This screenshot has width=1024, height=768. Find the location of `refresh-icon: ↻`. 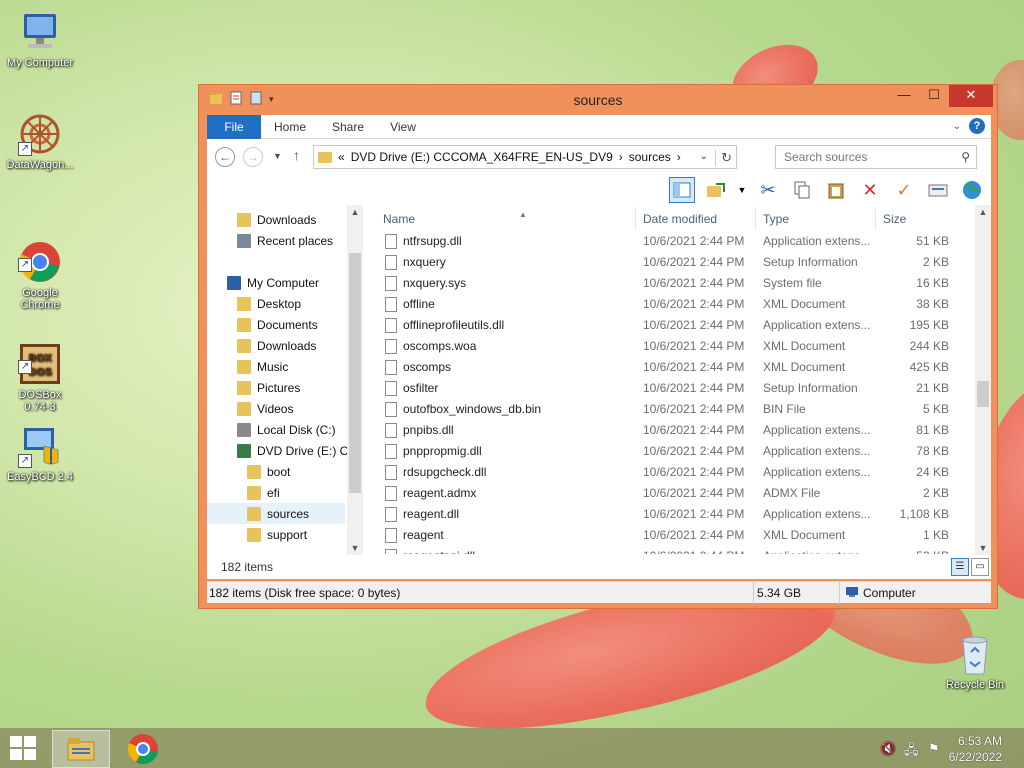

refresh-icon: ↻ is located at coordinates (723, 158).